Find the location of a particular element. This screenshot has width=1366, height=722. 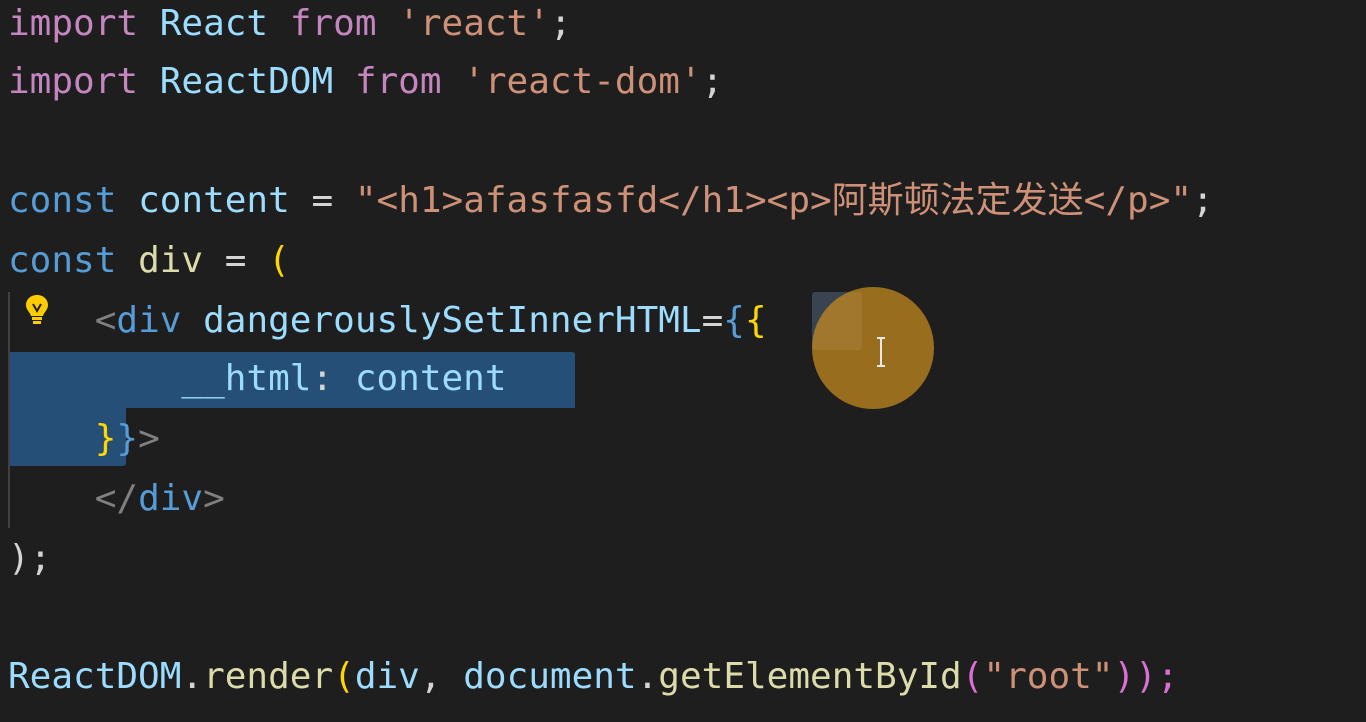

code-line-10: ); is located at coordinates (29, 559).